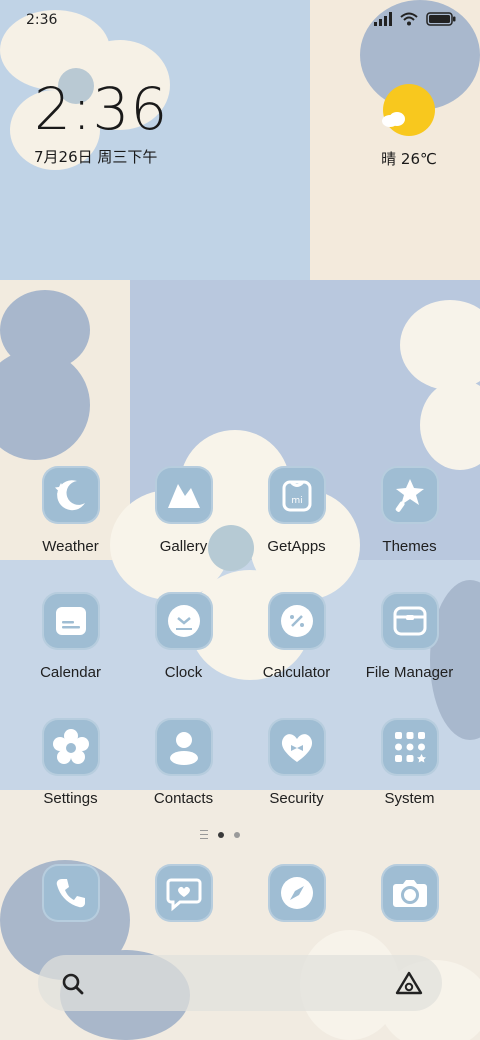 Image resolution: width=480 pixels, height=1040 pixels. Describe the element at coordinates (296, 747) in the screenshot. I see `heart-bow-icon` at that location.